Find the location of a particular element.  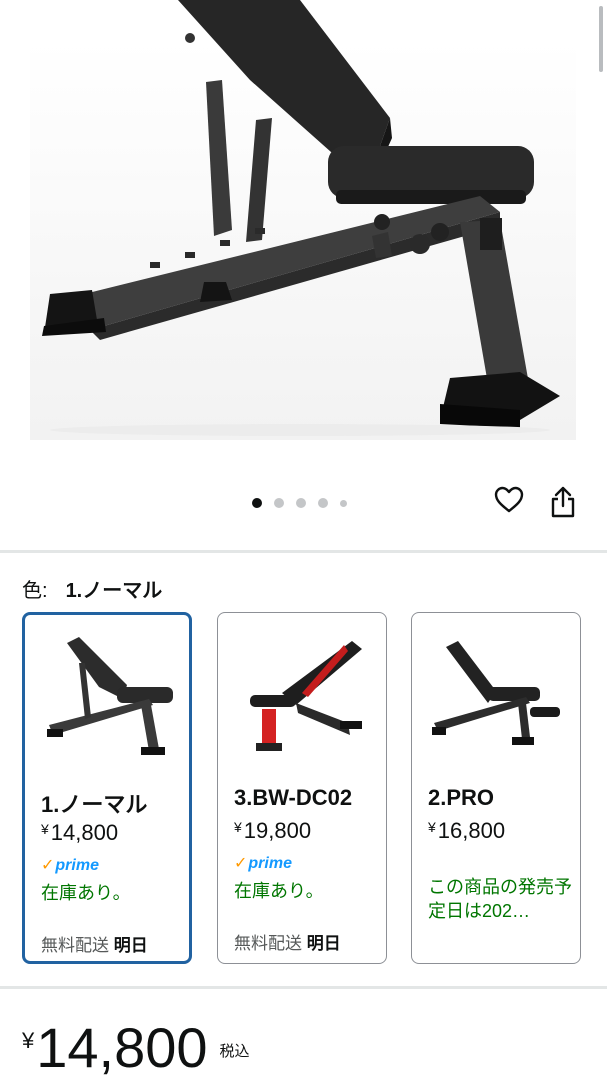

tax-note: 税込 is located at coordinates (234, 1051).